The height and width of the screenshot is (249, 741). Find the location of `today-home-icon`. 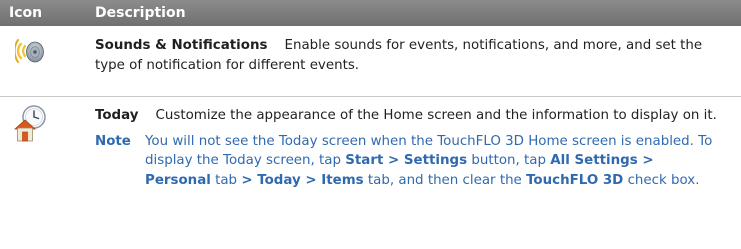

today-home-icon is located at coordinates (29, 123).